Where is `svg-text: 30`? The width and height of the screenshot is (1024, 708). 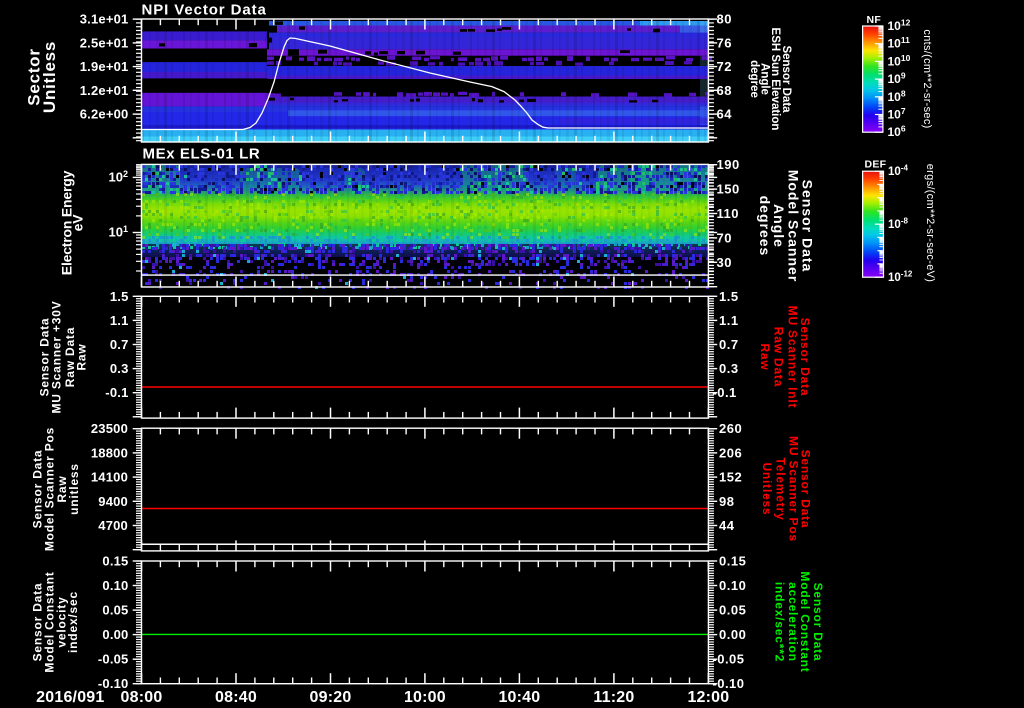
svg-text: 30 is located at coordinates (724, 262).